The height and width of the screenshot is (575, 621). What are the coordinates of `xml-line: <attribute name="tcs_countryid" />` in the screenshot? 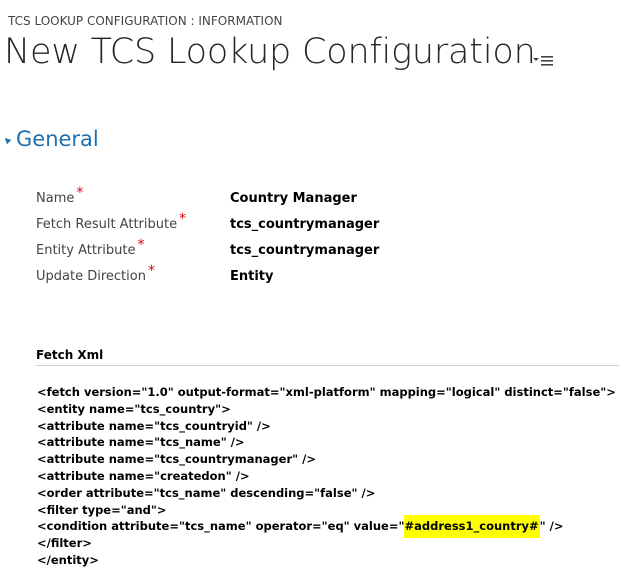 It's located at (154, 425).